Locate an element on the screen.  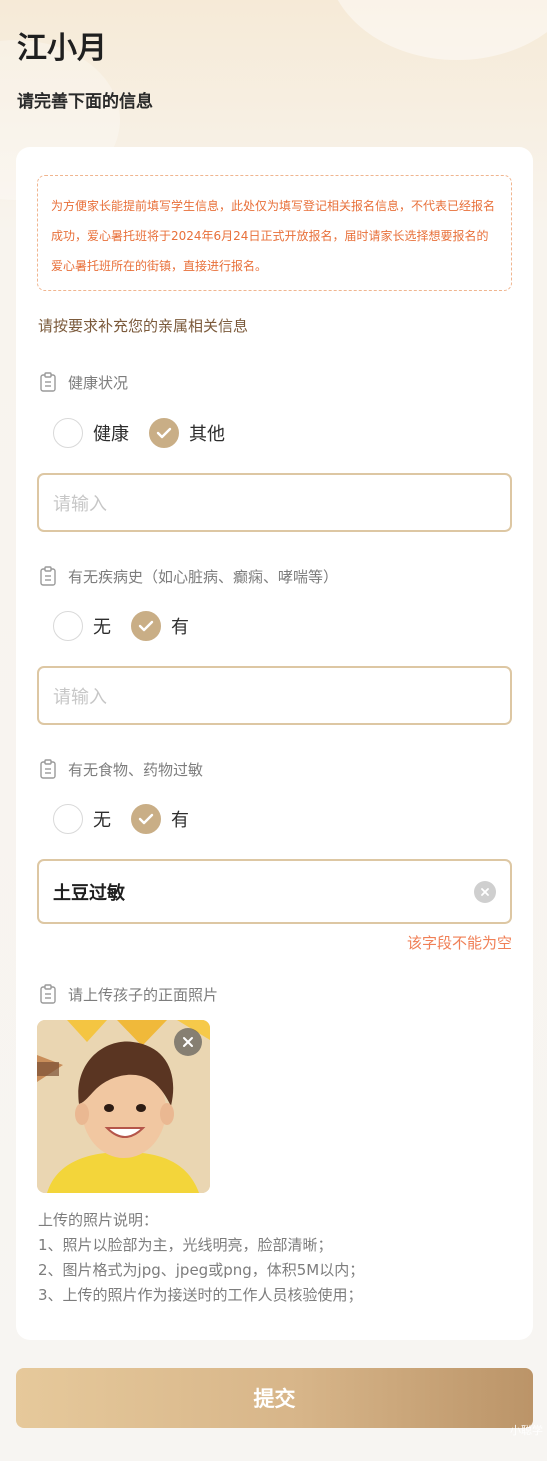
allergy-label-text: 有无食物、药物过敏 is located at coordinates (136, 769).